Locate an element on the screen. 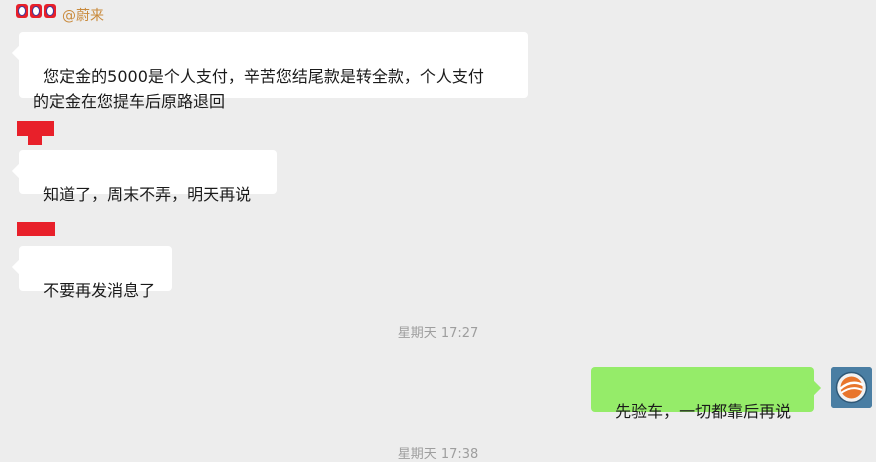 The width and height of the screenshot is (876, 462). timestamp-divider: 星期天 17:27 is located at coordinates (438, 333).